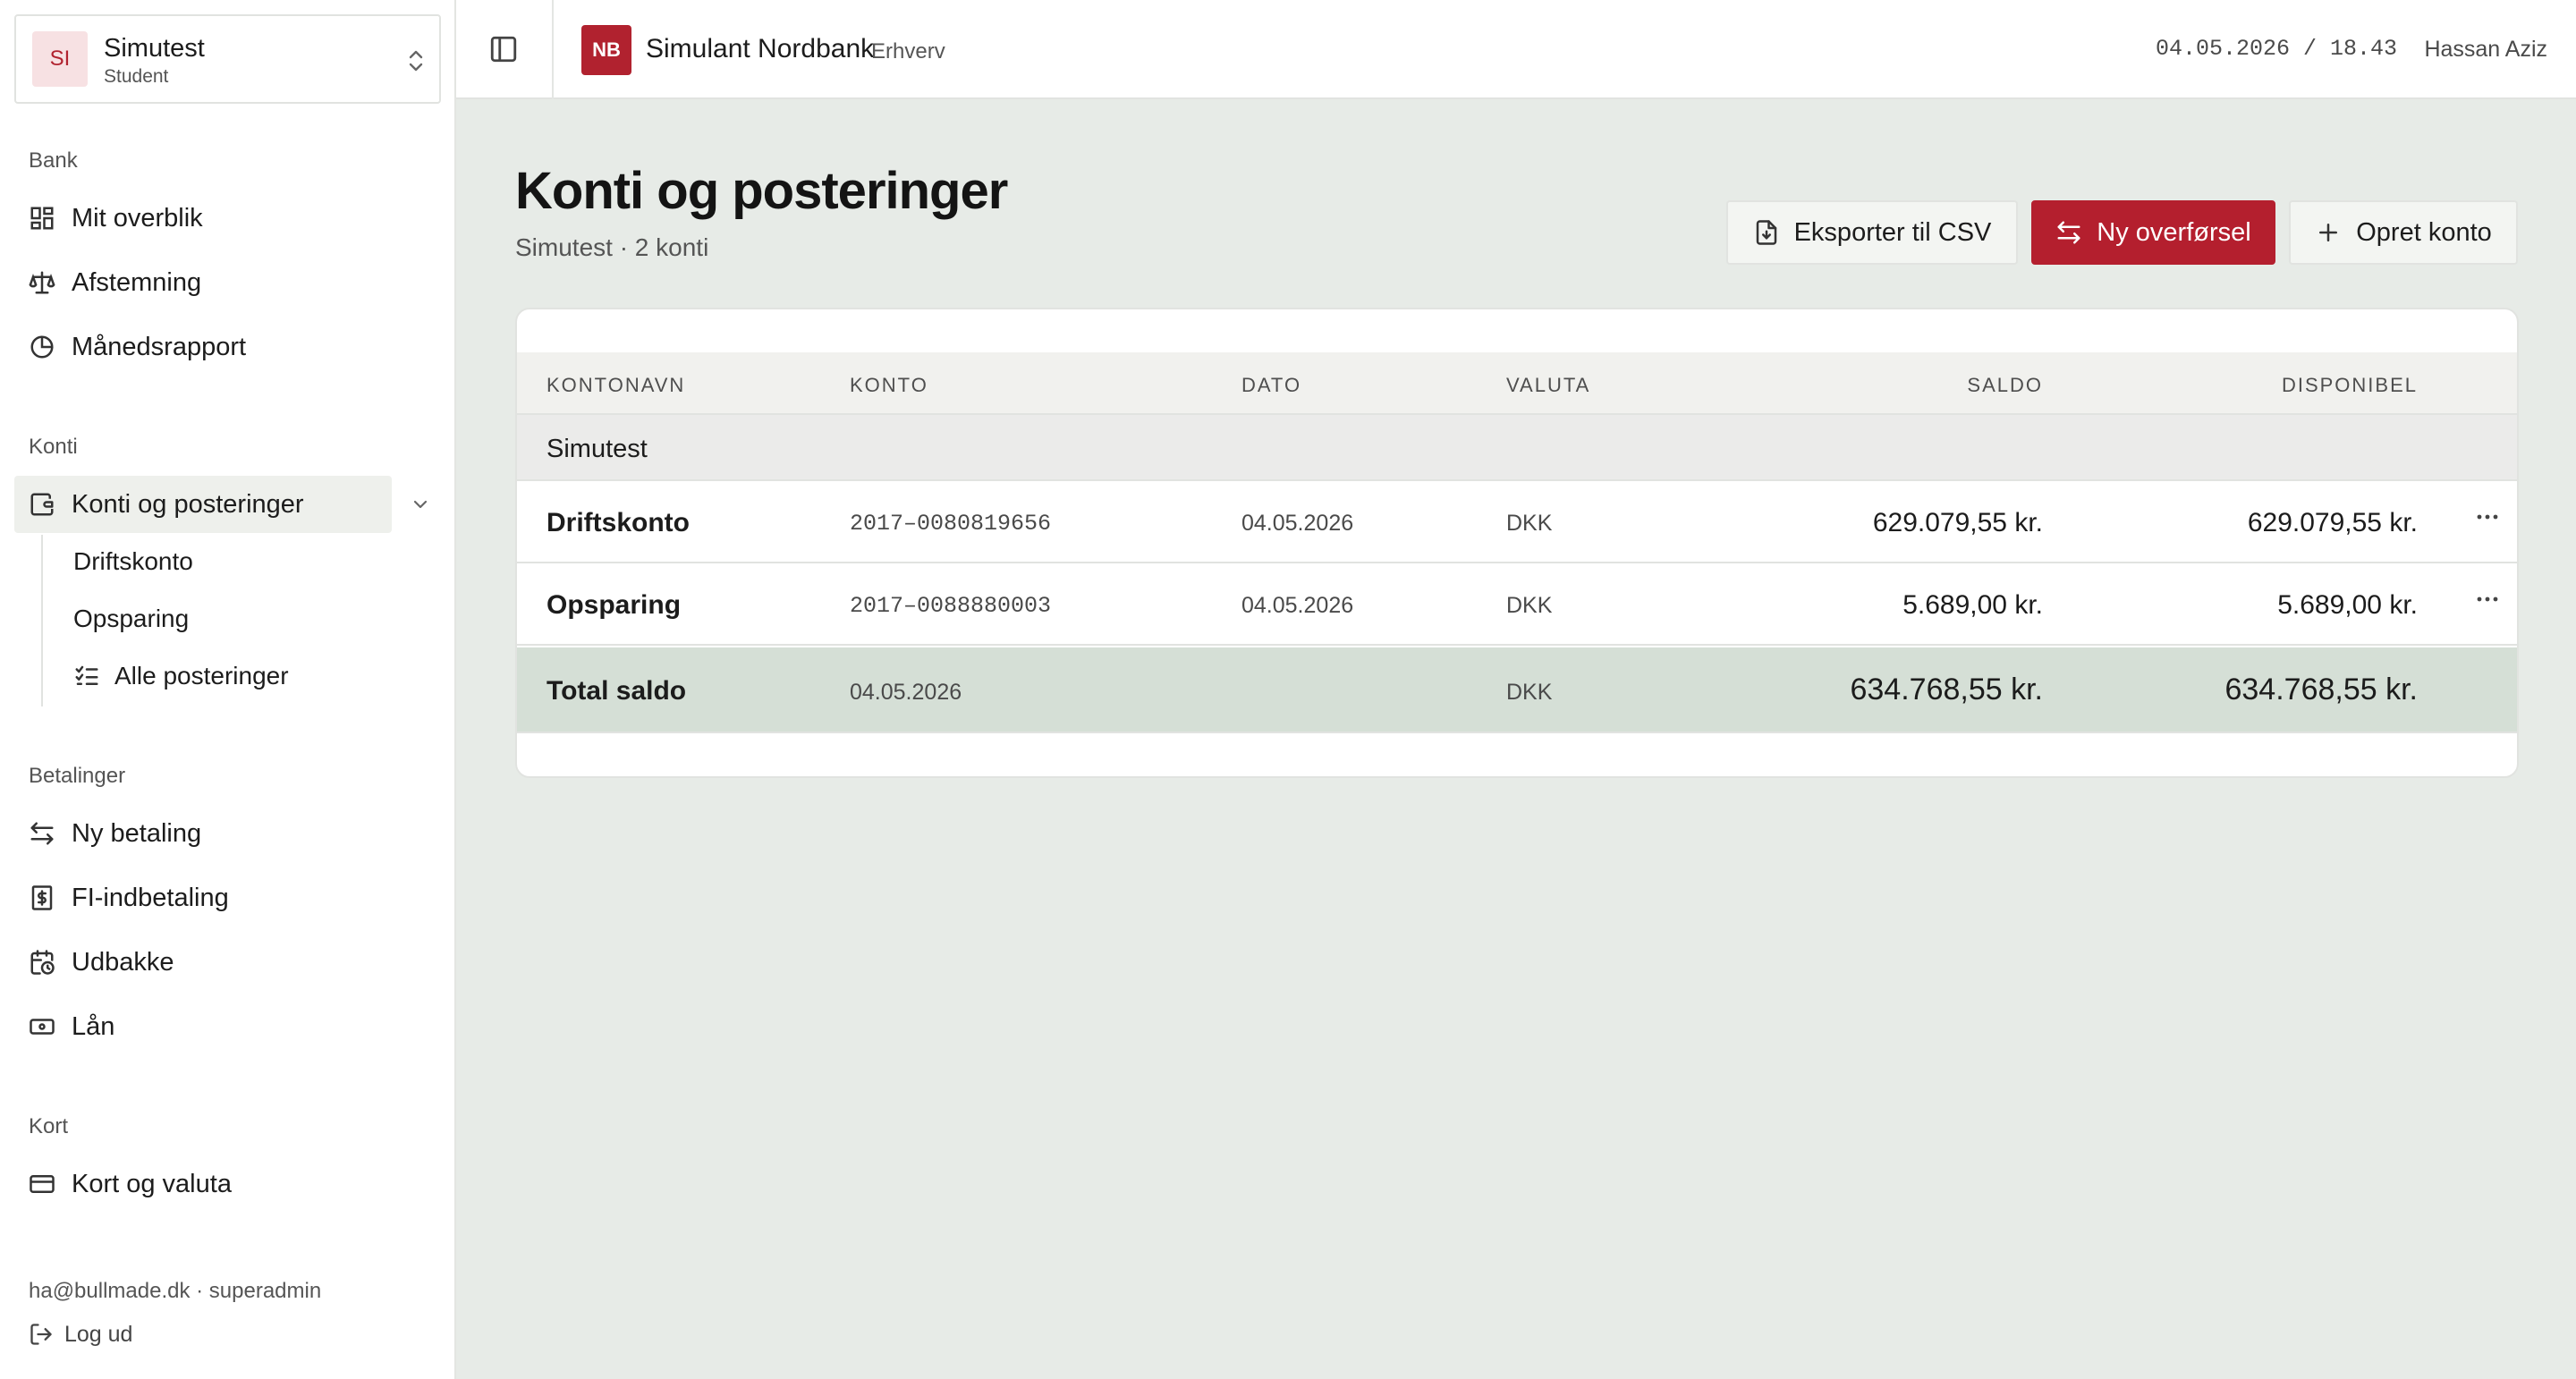 This screenshot has width=2576, height=1379. Describe the element at coordinates (42, 1184) in the screenshot. I see `credit-card-icon` at that location.